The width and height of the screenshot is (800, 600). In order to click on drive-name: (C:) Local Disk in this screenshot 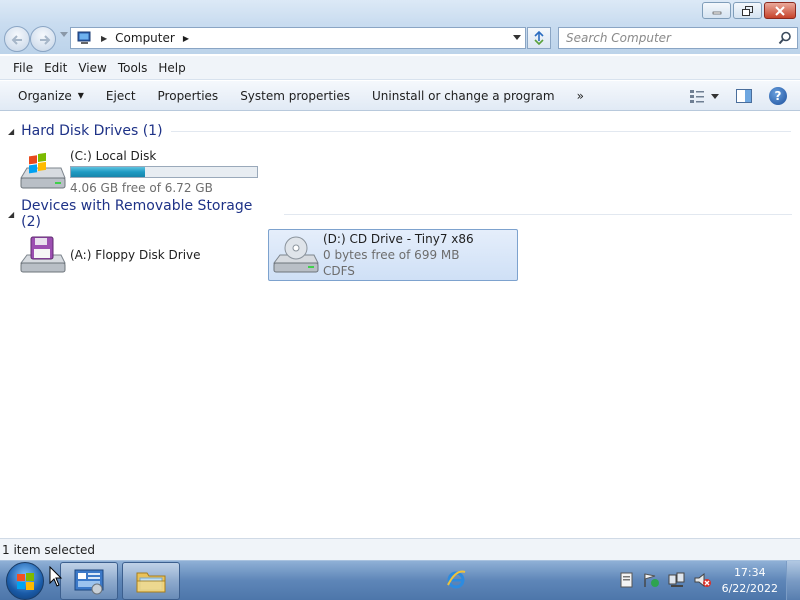, I will do `click(113, 156)`.